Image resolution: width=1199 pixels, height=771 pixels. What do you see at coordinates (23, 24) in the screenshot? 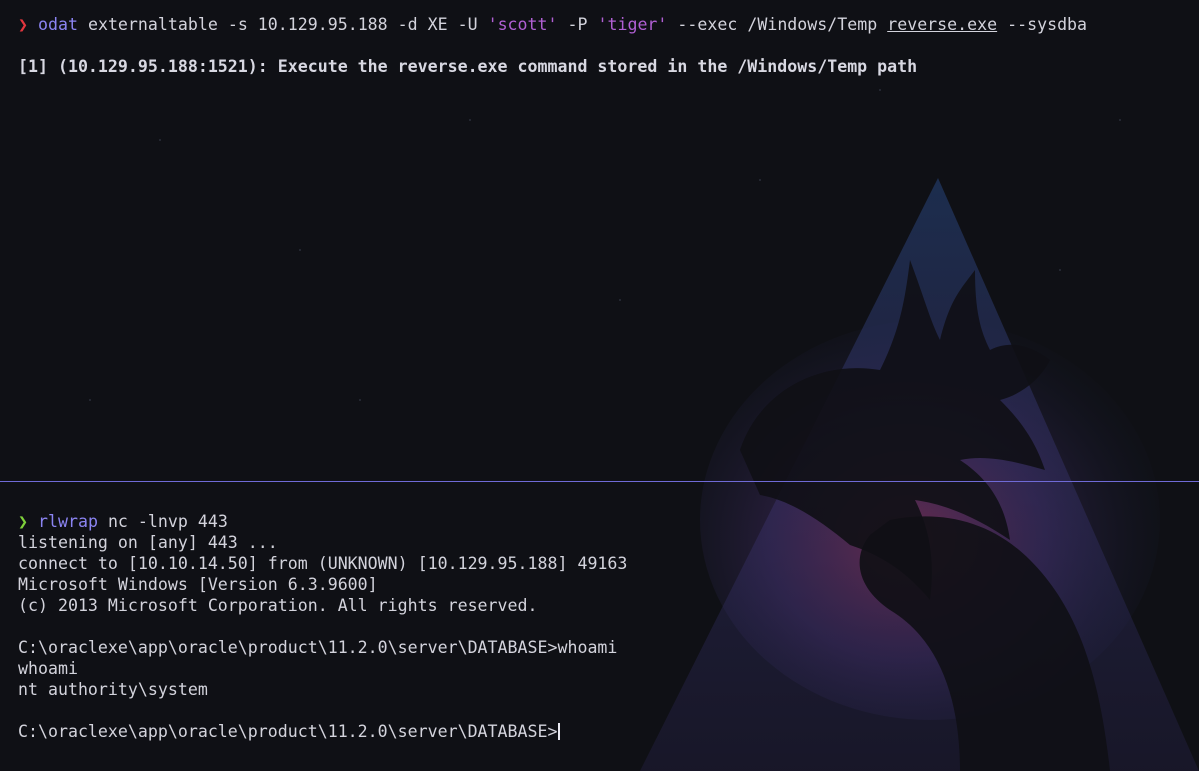
I see `prompt-error-icon: ❯` at bounding box center [23, 24].